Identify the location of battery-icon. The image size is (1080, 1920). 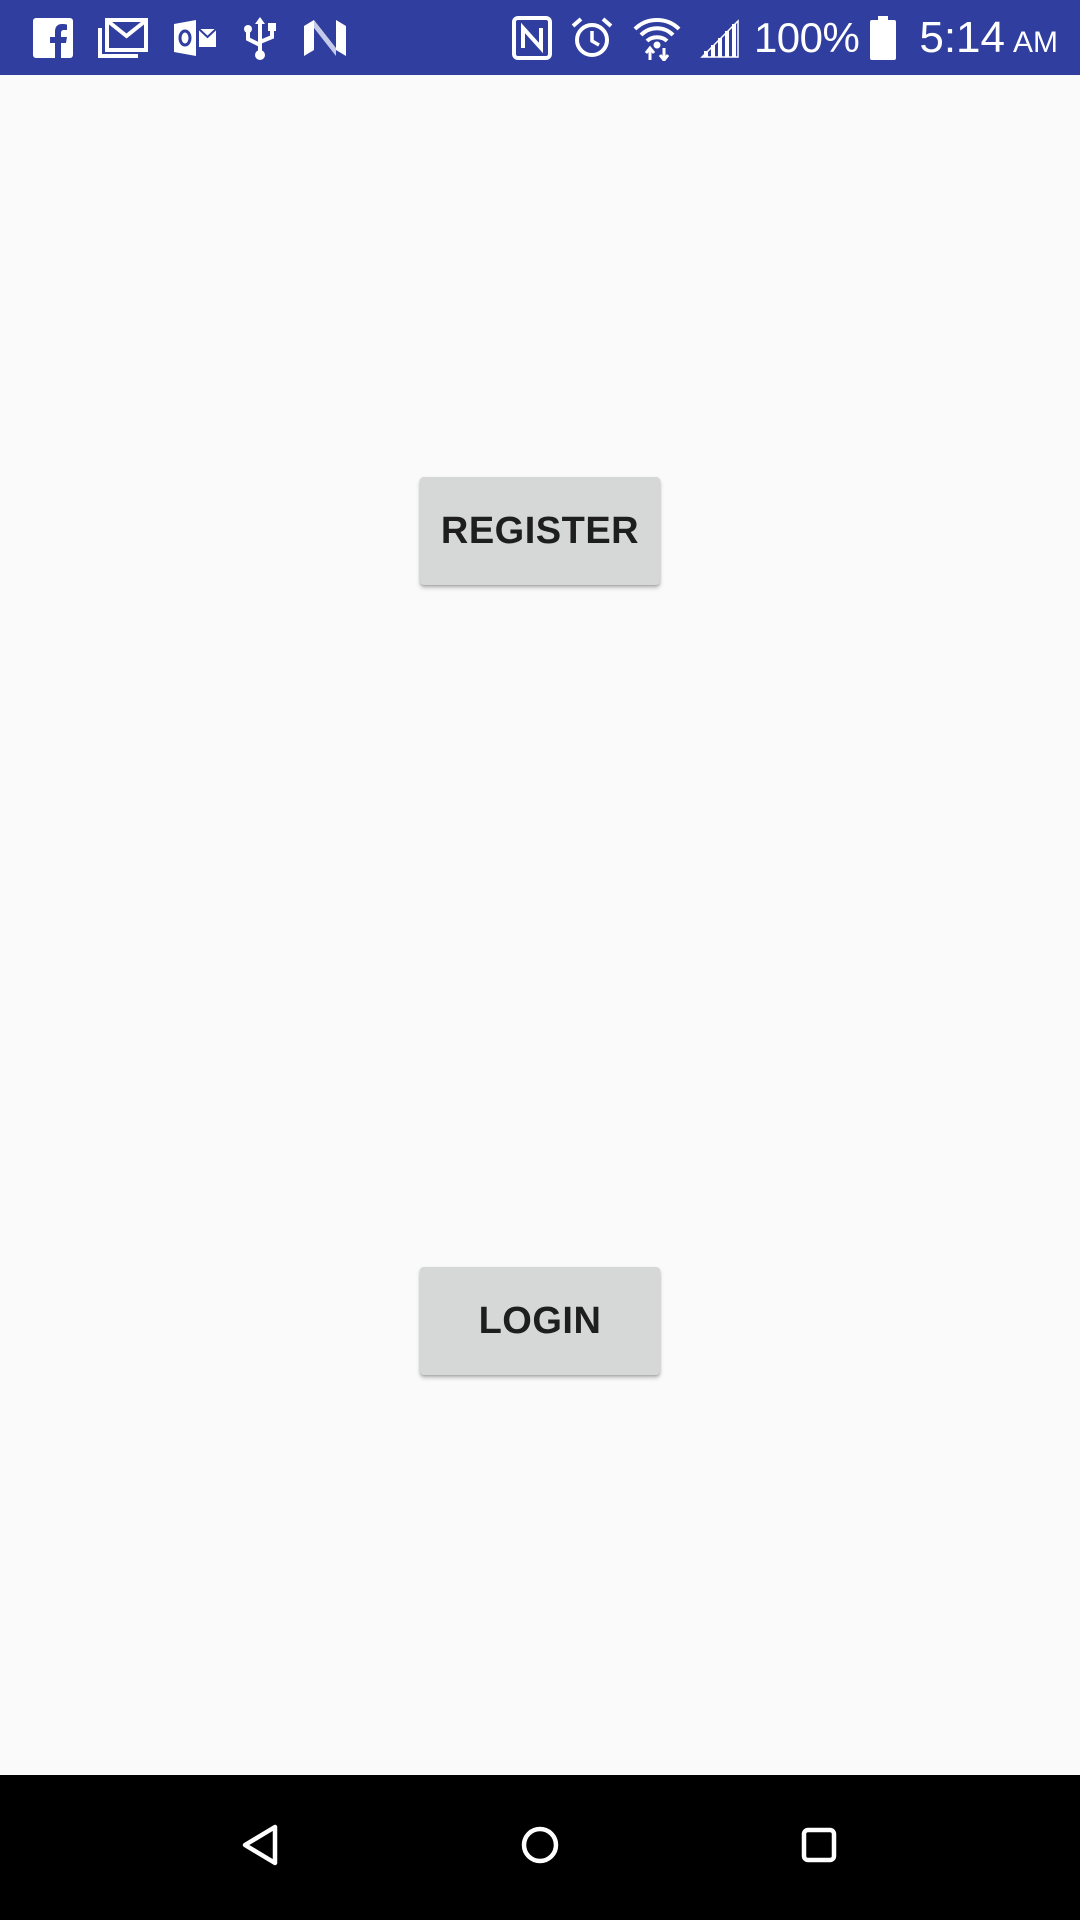
(883, 38).